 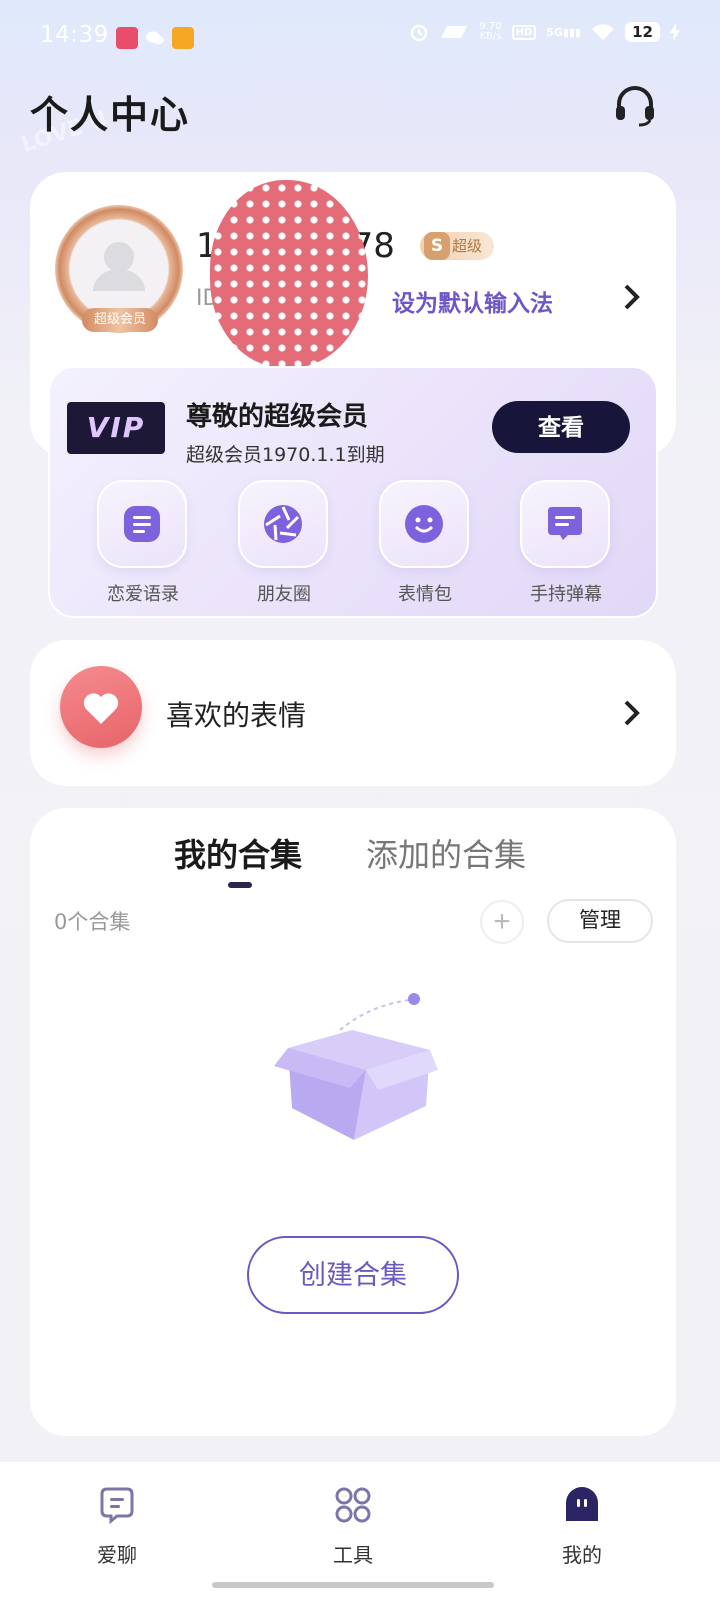 I want to click on feature-label: 手持弹幕, so click(x=566, y=594).